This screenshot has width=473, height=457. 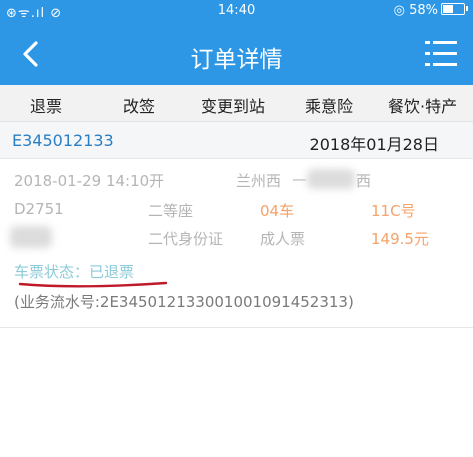 What do you see at coordinates (31, 237) in the screenshot?
I see `redacted-passenger-name` at bounding box center [31, 237].